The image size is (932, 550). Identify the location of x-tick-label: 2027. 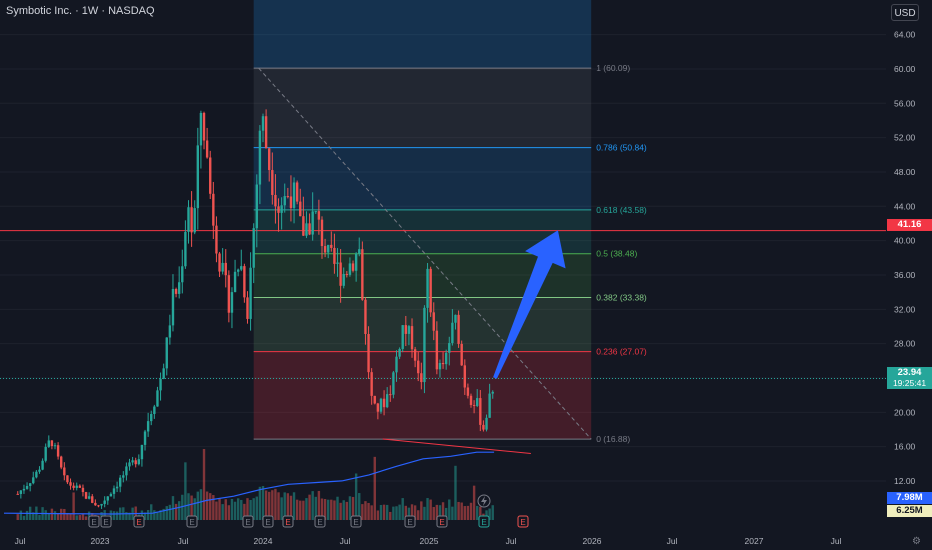
(754, 541).